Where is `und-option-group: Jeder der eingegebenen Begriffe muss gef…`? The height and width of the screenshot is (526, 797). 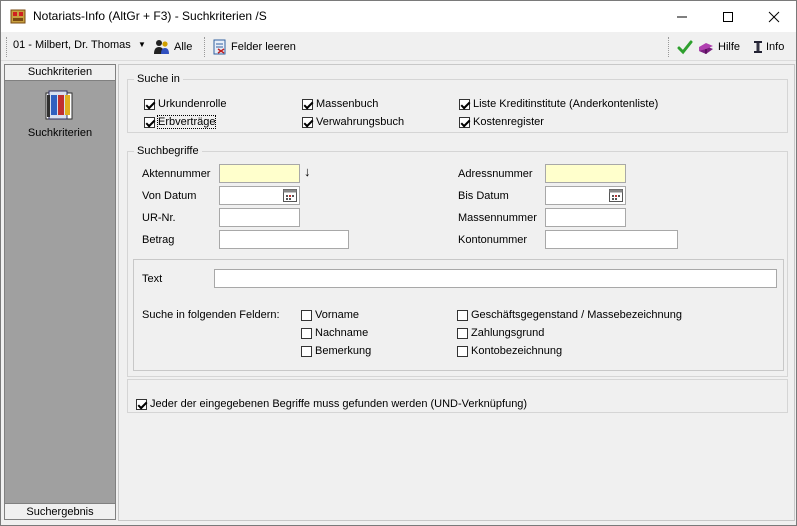 und-option-group: Jeder der eingegebenen Begriffe muss gef… is located at coordinates (457, 396).